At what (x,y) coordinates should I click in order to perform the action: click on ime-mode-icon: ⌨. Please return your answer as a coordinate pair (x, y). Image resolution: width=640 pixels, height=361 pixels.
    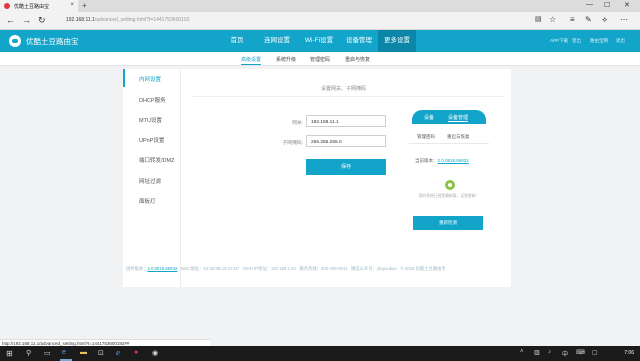
    Looking at the image, I should click on (580, 352).